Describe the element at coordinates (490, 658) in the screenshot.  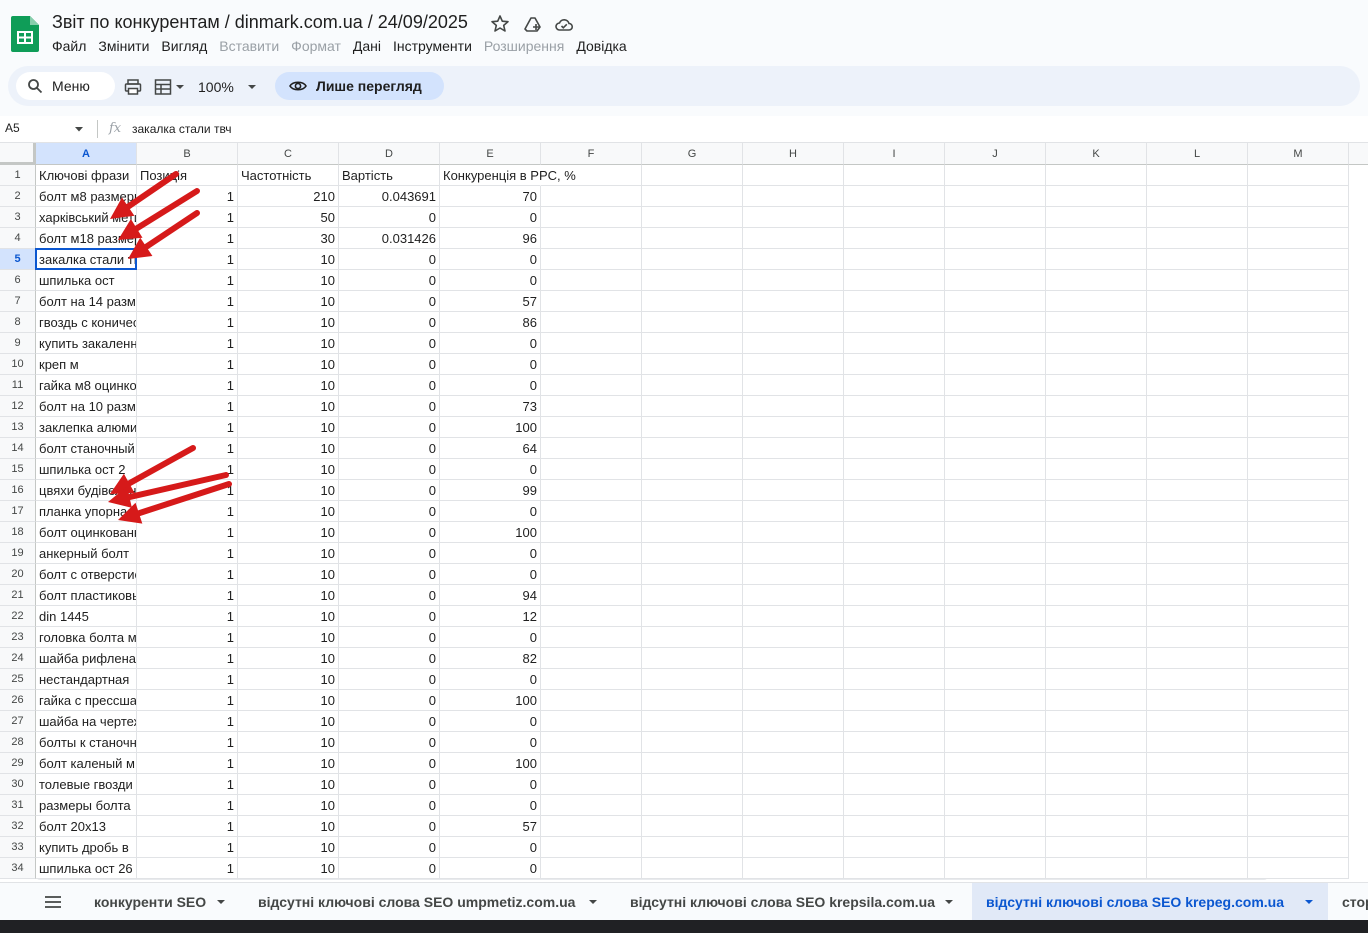
I see `table-cell: 82` at that location.